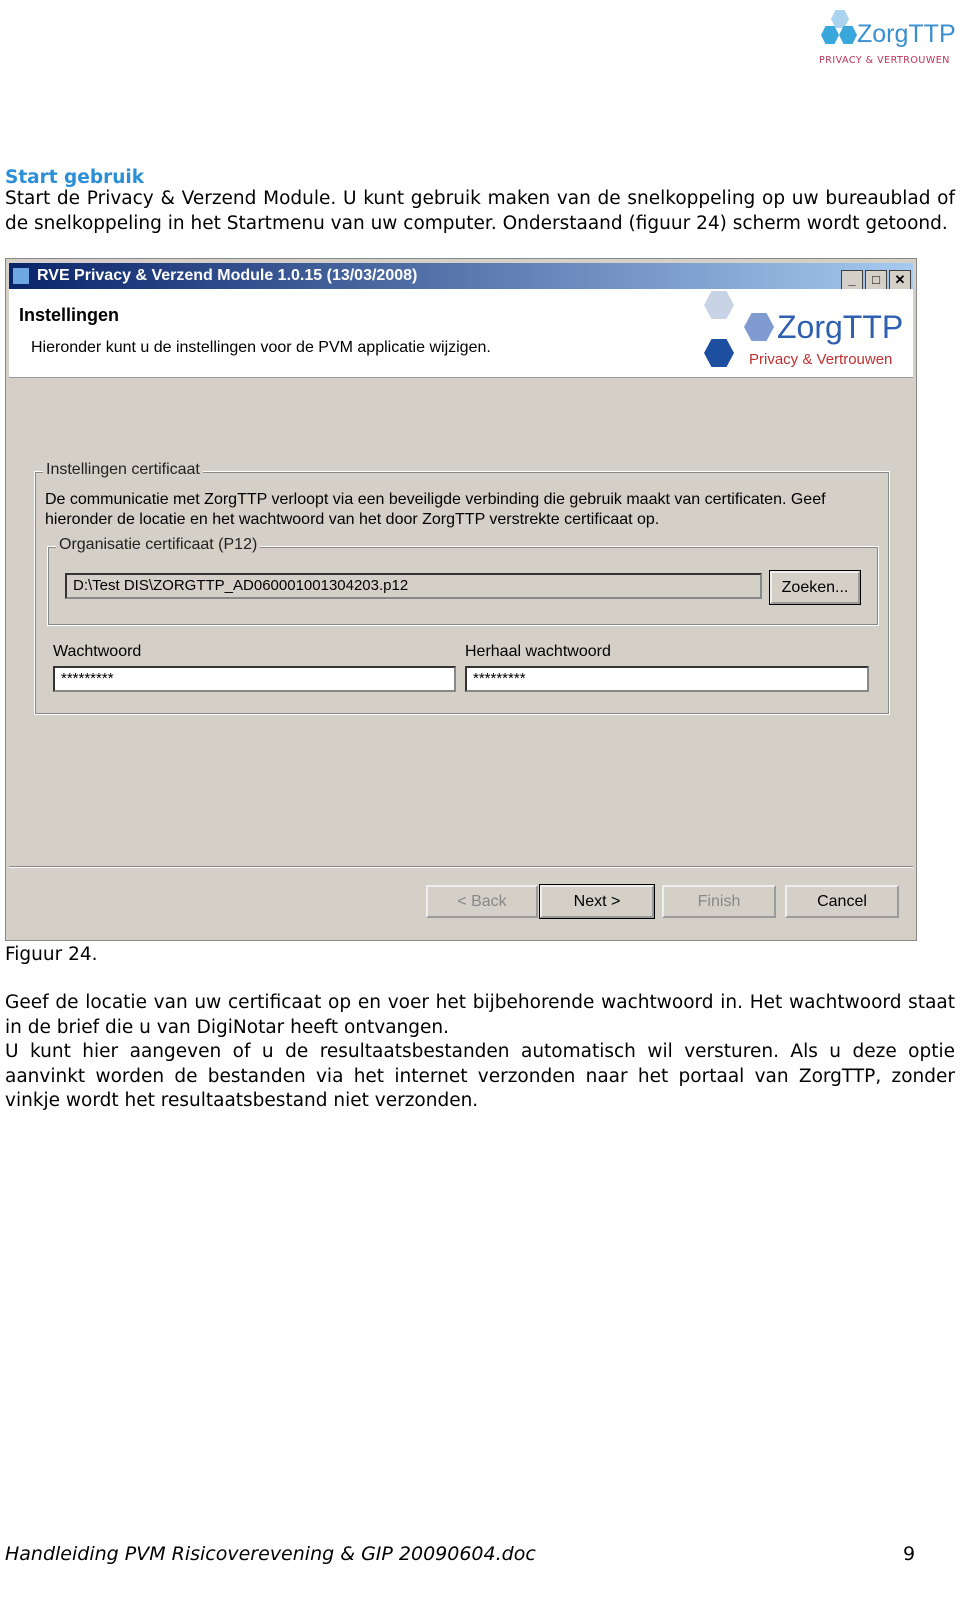  I want to click on window-logo: ZorgTTP Privacy & Vertrouwen, so click(806, 332).